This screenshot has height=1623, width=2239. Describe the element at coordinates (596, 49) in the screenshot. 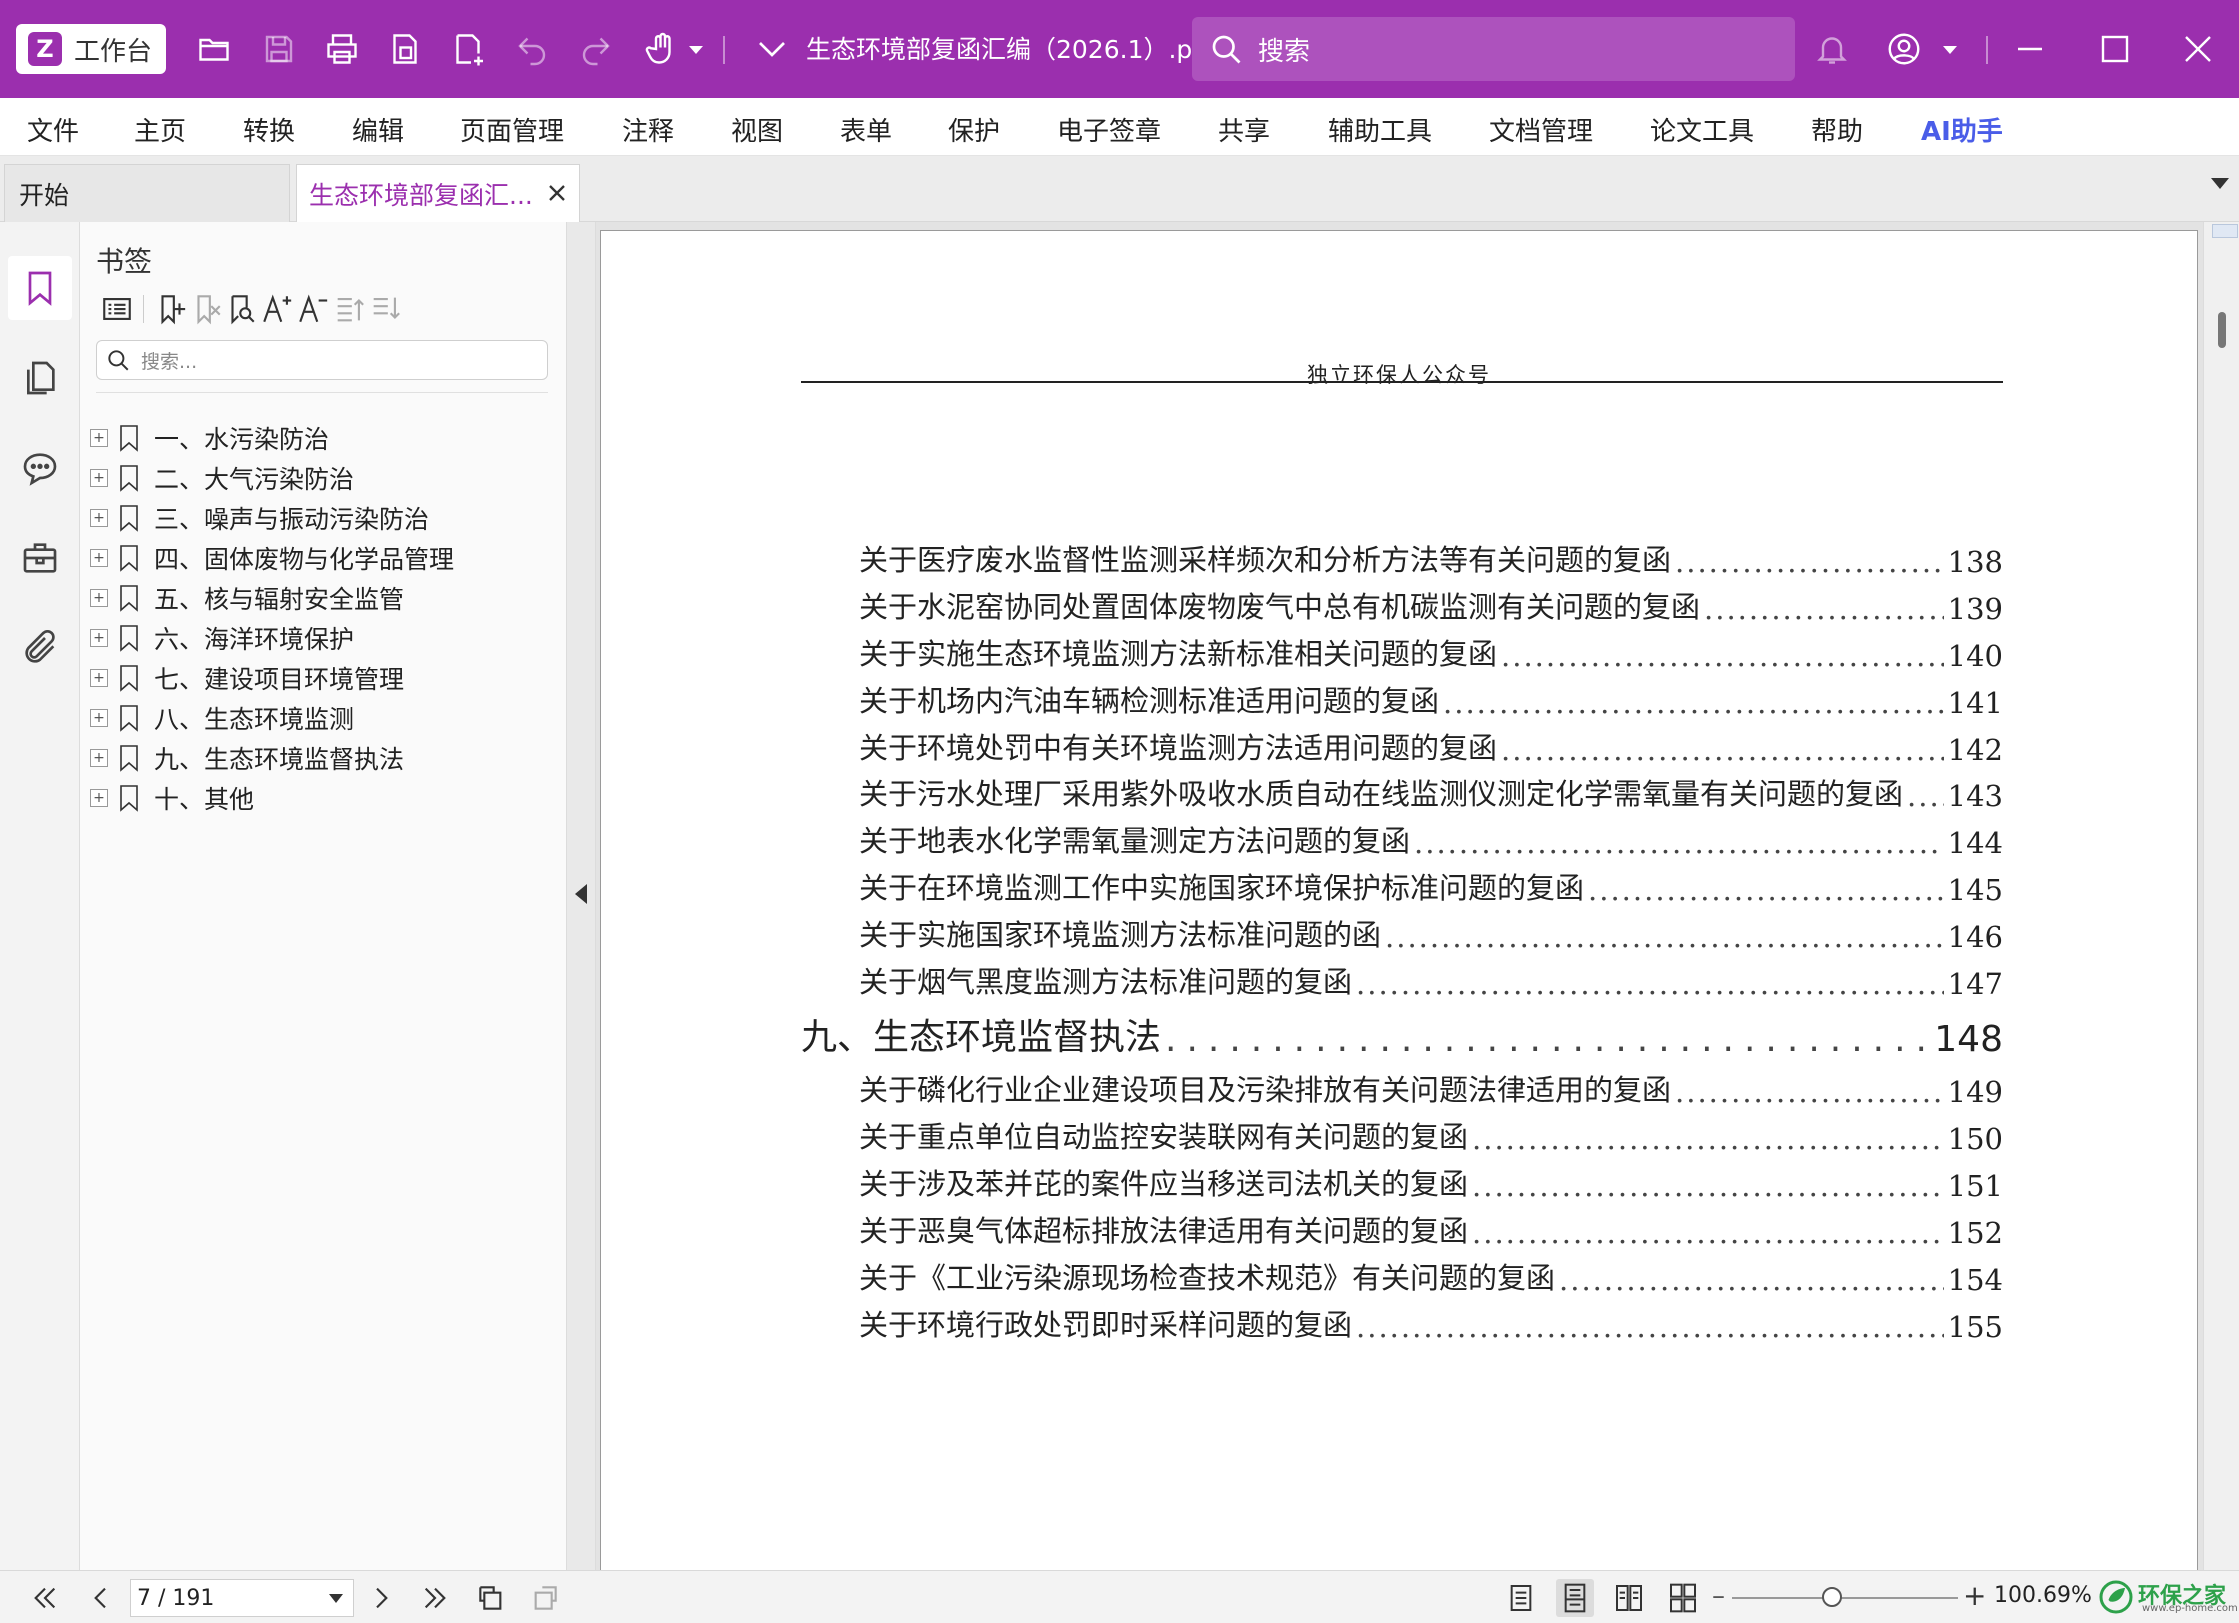

I see `redo-icon` at that location.